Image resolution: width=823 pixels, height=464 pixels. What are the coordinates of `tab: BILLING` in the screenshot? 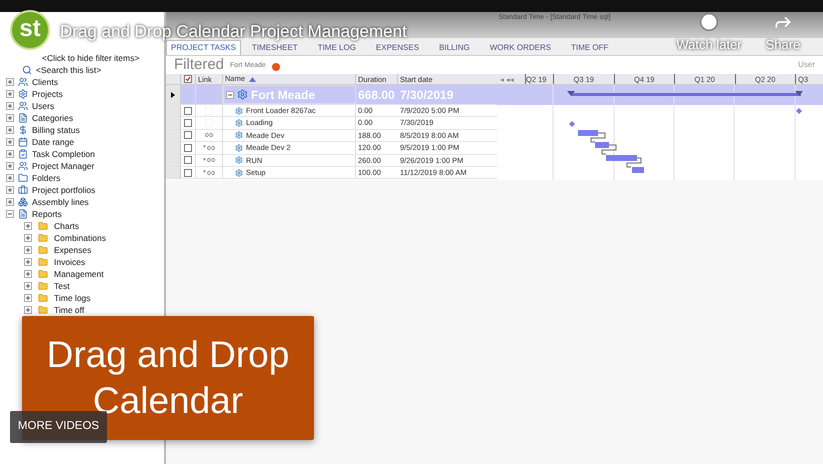 It's located at (454, 47).